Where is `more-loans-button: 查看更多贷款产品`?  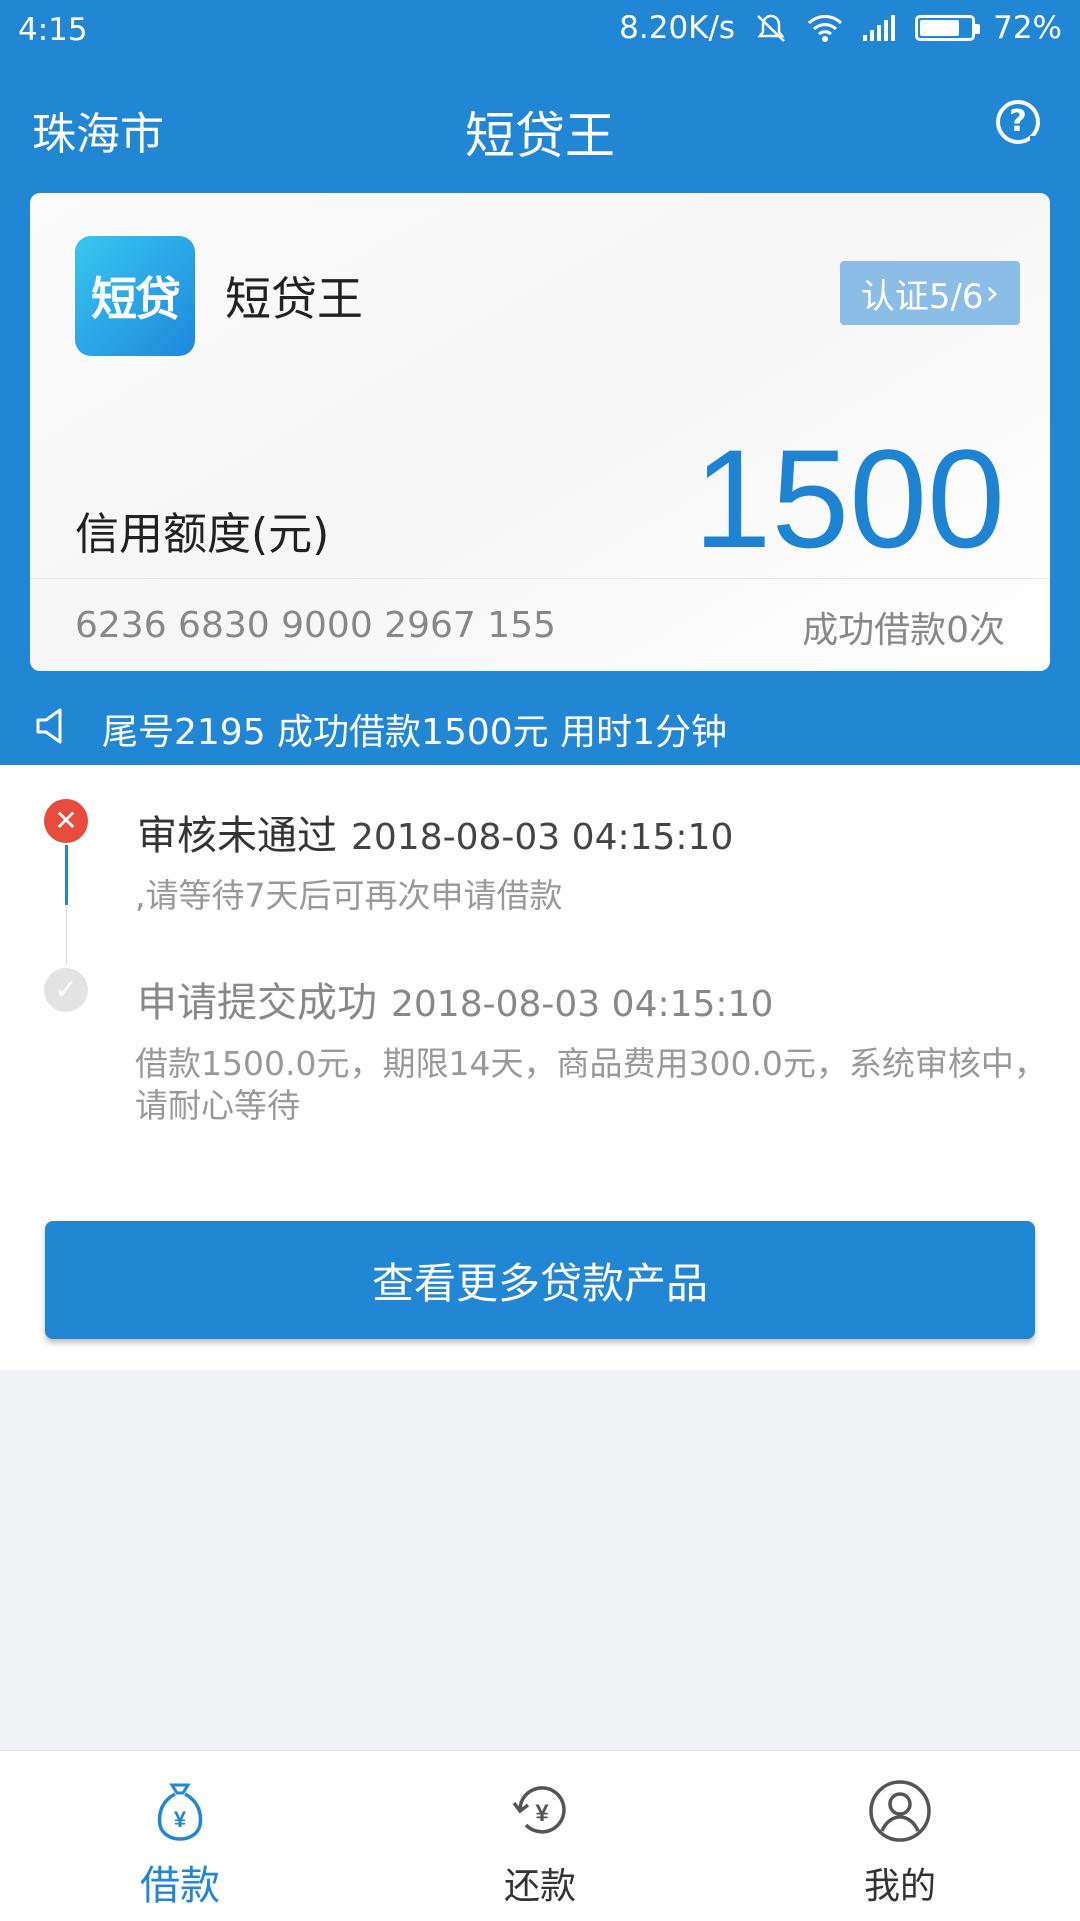 more-loans-button: 查看更多贷款产品 is located at coordinates (540, 1280).